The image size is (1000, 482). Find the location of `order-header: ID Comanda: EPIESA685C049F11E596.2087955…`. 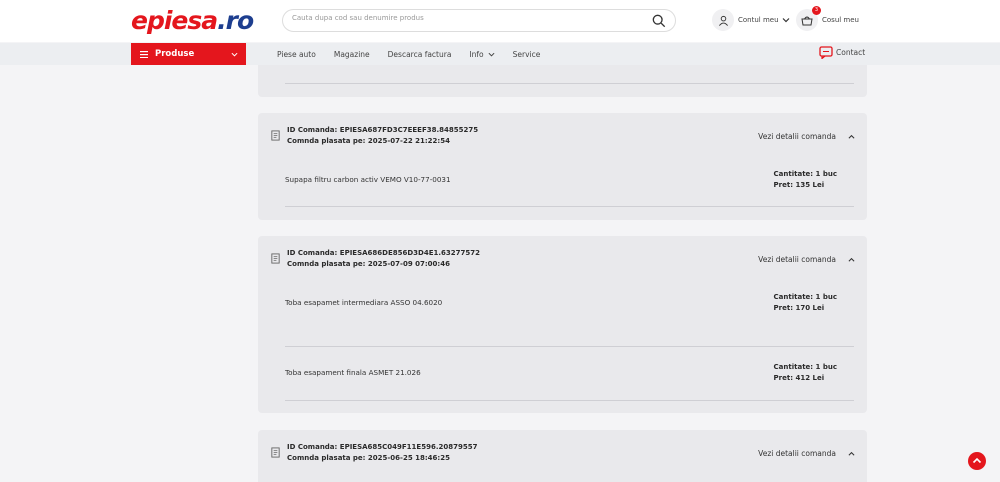

order-header: ID Comanda: EPIESA685C049F11E596.2087955… is located at coordinates (373, 453).